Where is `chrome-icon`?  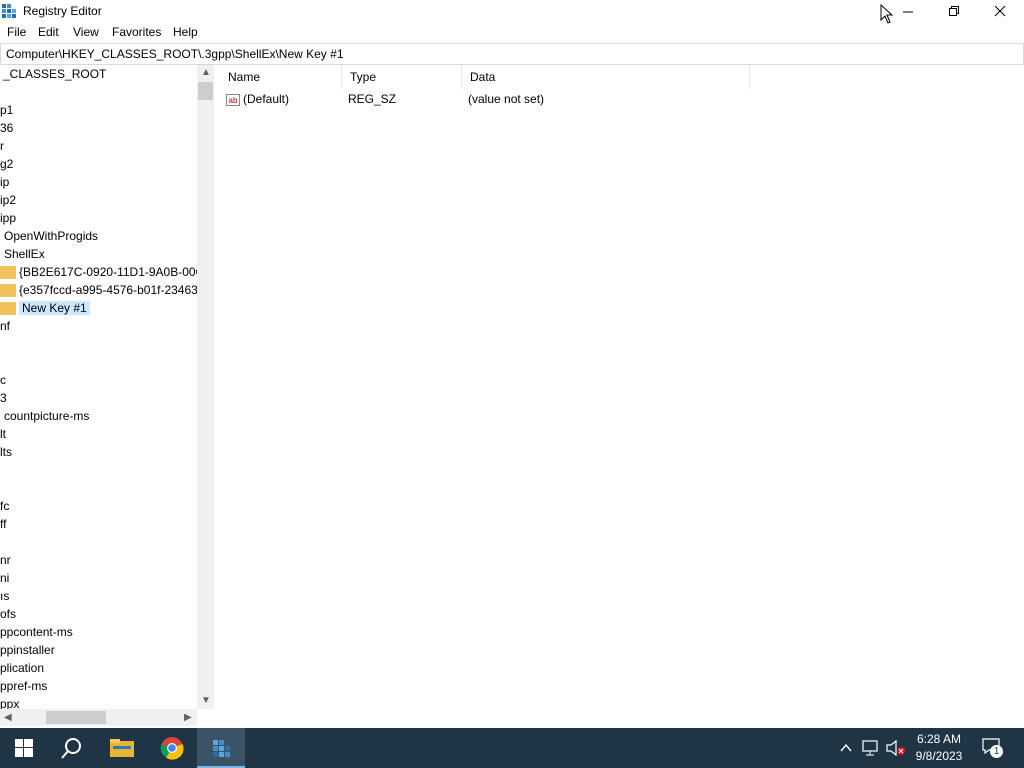
chrome-icon is located at coordinates (172, 748).